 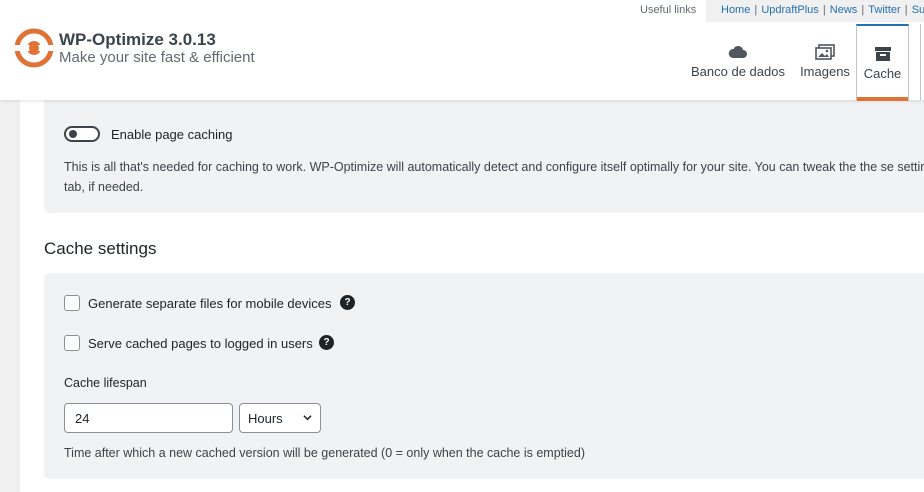 What do you see at coordinates (844, 10) in the screenshot?
I see `link-news: News` at bounding box center [844, 10].